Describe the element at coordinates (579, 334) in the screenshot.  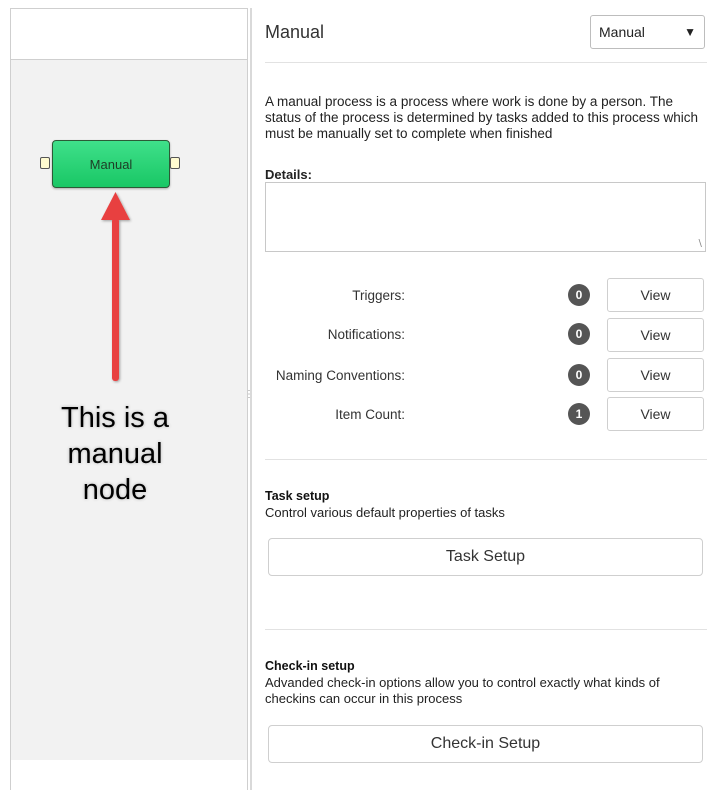
I see `notifications-count-badge: 0` at that location.